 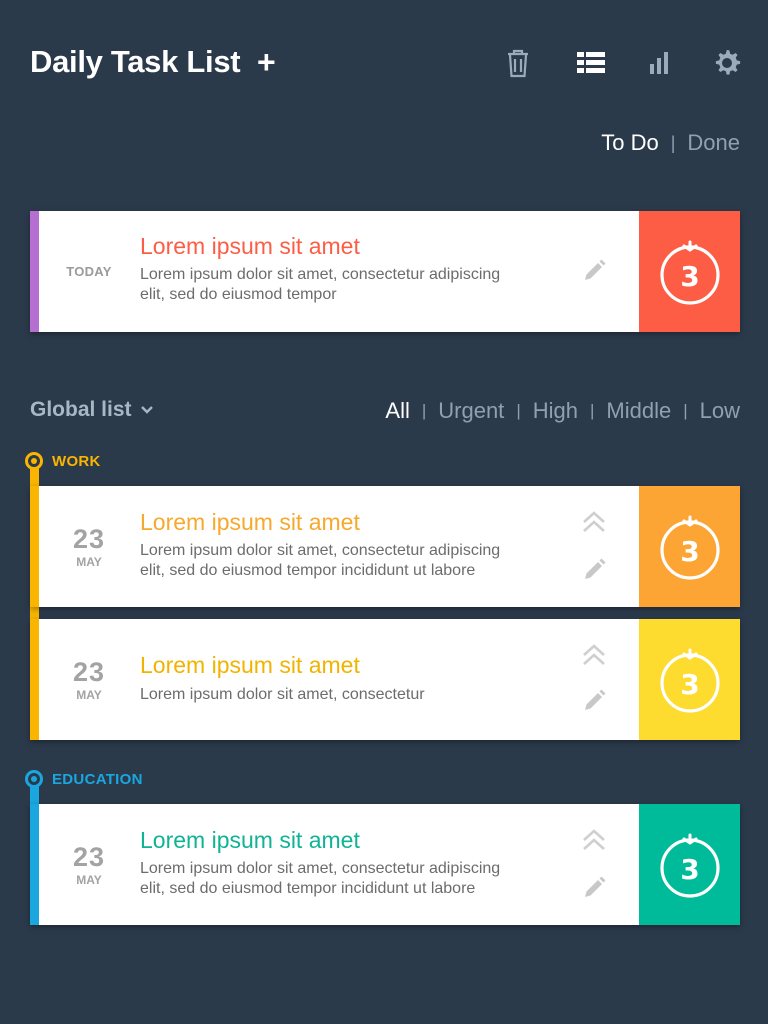 What do you see at coordinates (638, 411) in the screenshot?
I see `filter-middle: Middle` at bounding box center [638, 411].